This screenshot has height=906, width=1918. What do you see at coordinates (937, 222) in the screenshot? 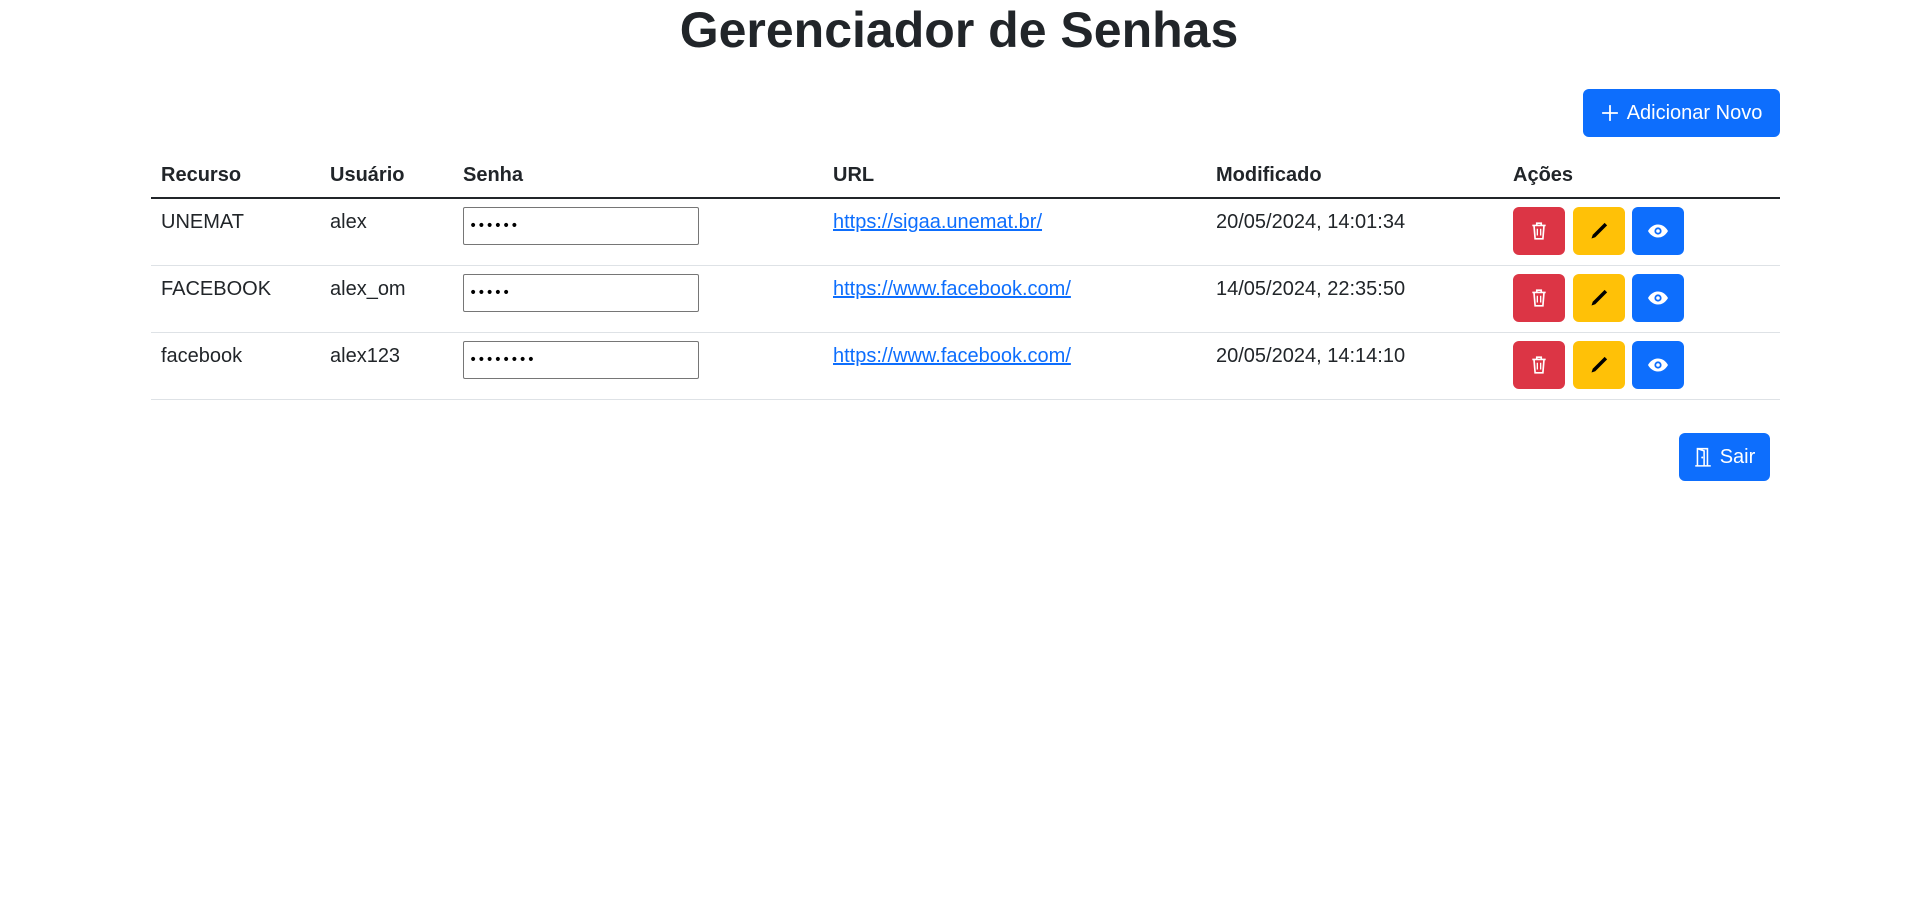
I see `url-link: https://sigaa.unemat.br/` at bounding box center [937, 222].